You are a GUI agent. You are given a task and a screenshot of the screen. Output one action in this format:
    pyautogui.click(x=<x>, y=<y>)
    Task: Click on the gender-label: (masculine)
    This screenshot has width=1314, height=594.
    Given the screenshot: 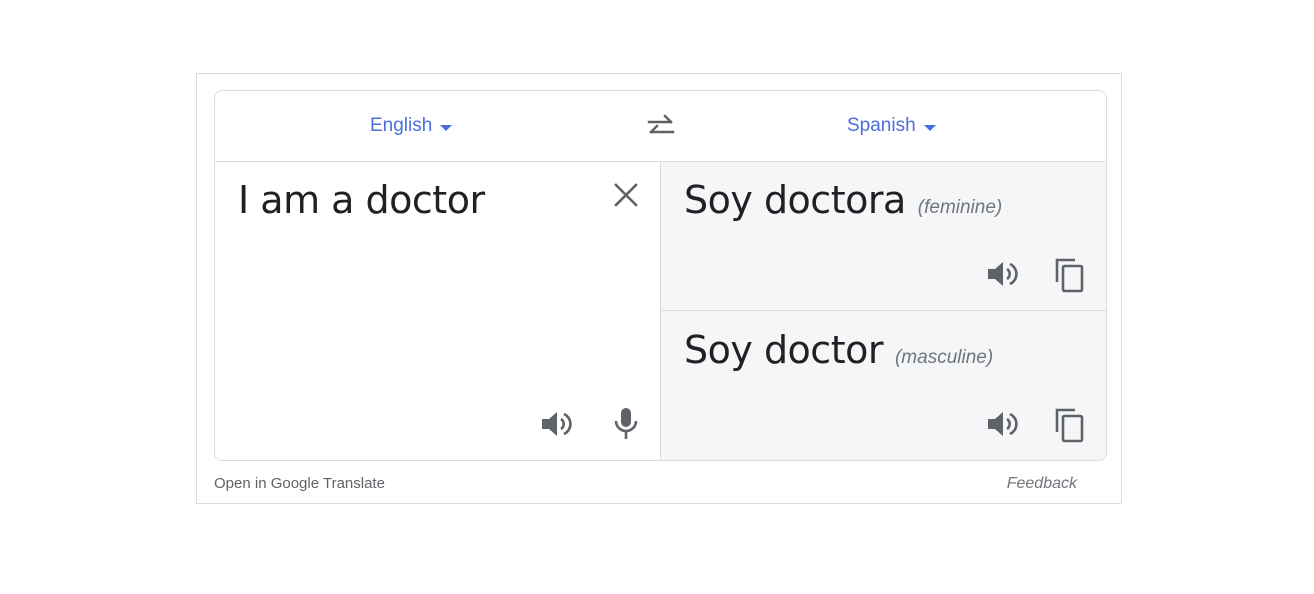 What is the action you would take?
    pyautogui.click(x=944, y=357)
    